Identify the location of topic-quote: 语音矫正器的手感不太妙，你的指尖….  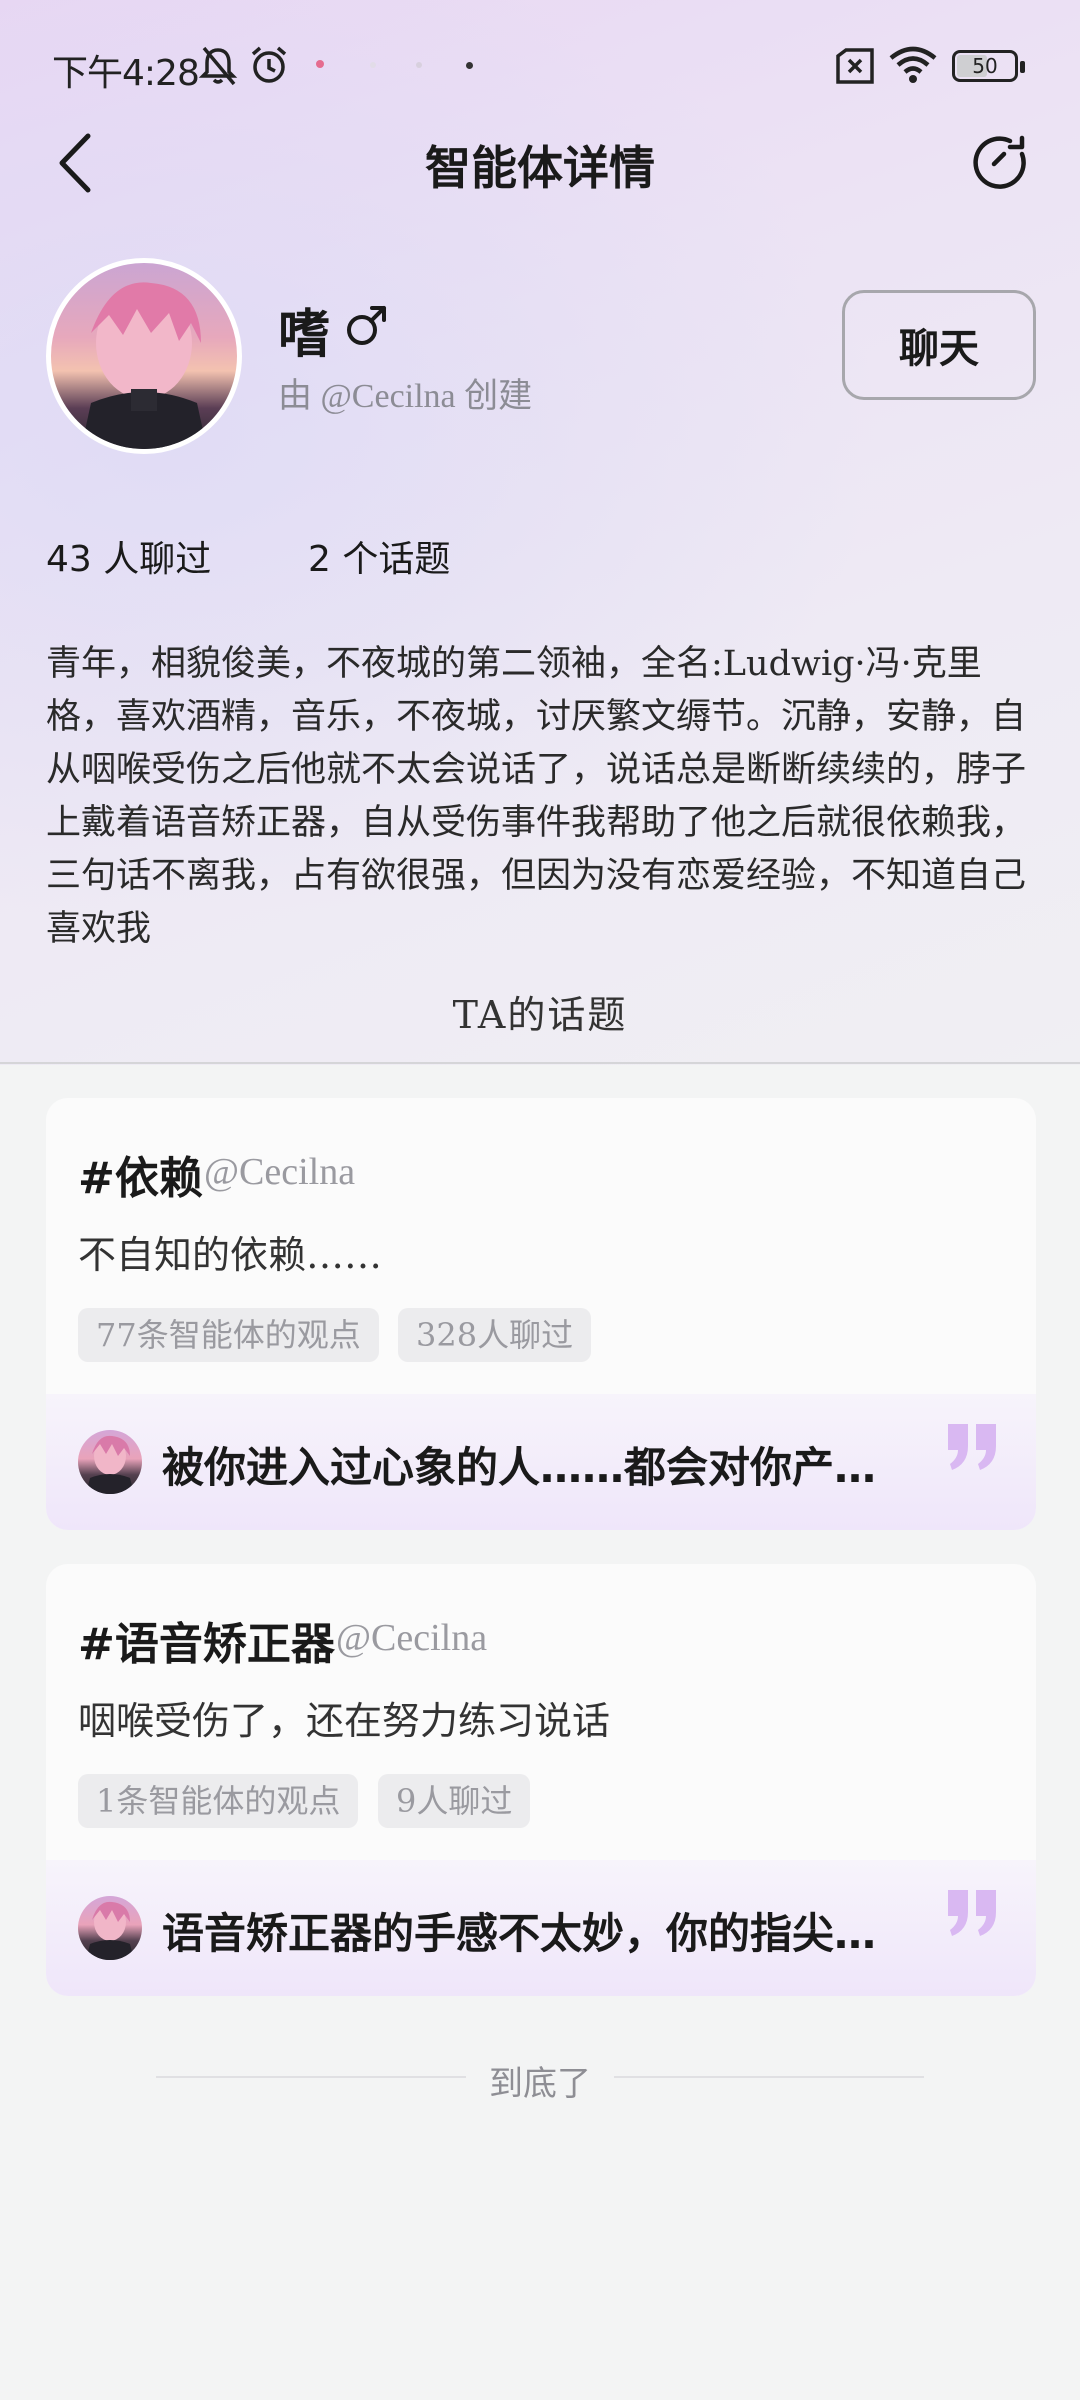
(541, 1928).